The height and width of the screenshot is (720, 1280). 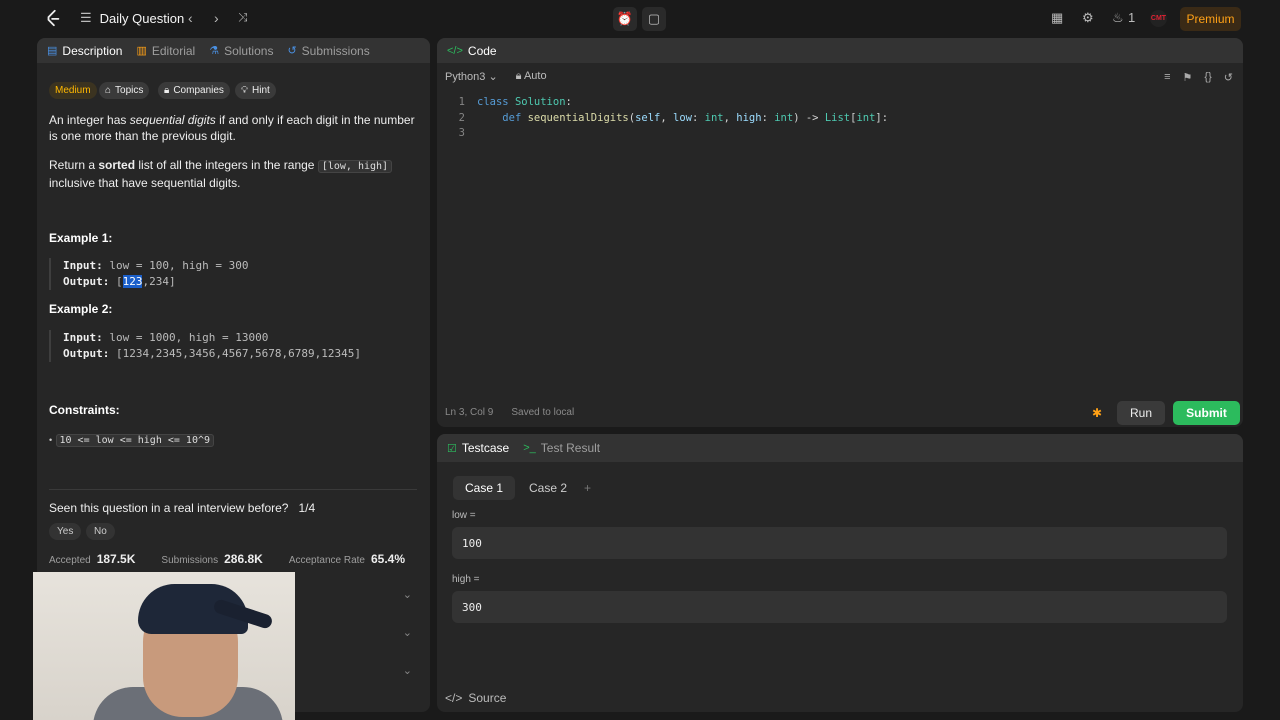 What do you see at coordinates (587, 488) in the screenshot?
I see `add-case-button: +` at bounding box center [587, 488].